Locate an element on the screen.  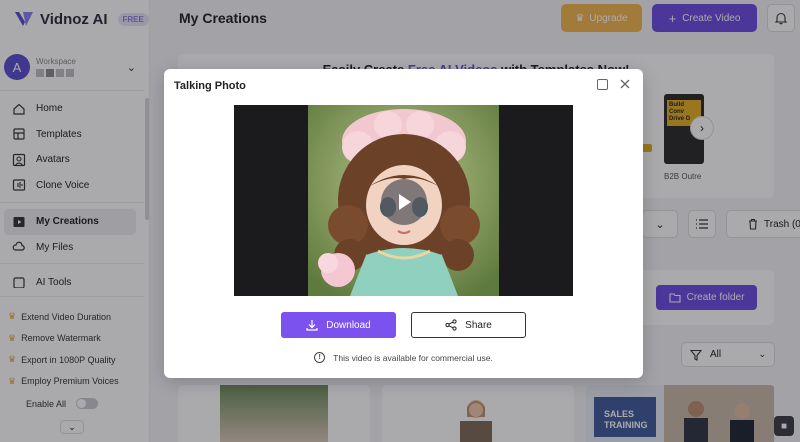
download-button: Download is located at coordinates (338, 325).